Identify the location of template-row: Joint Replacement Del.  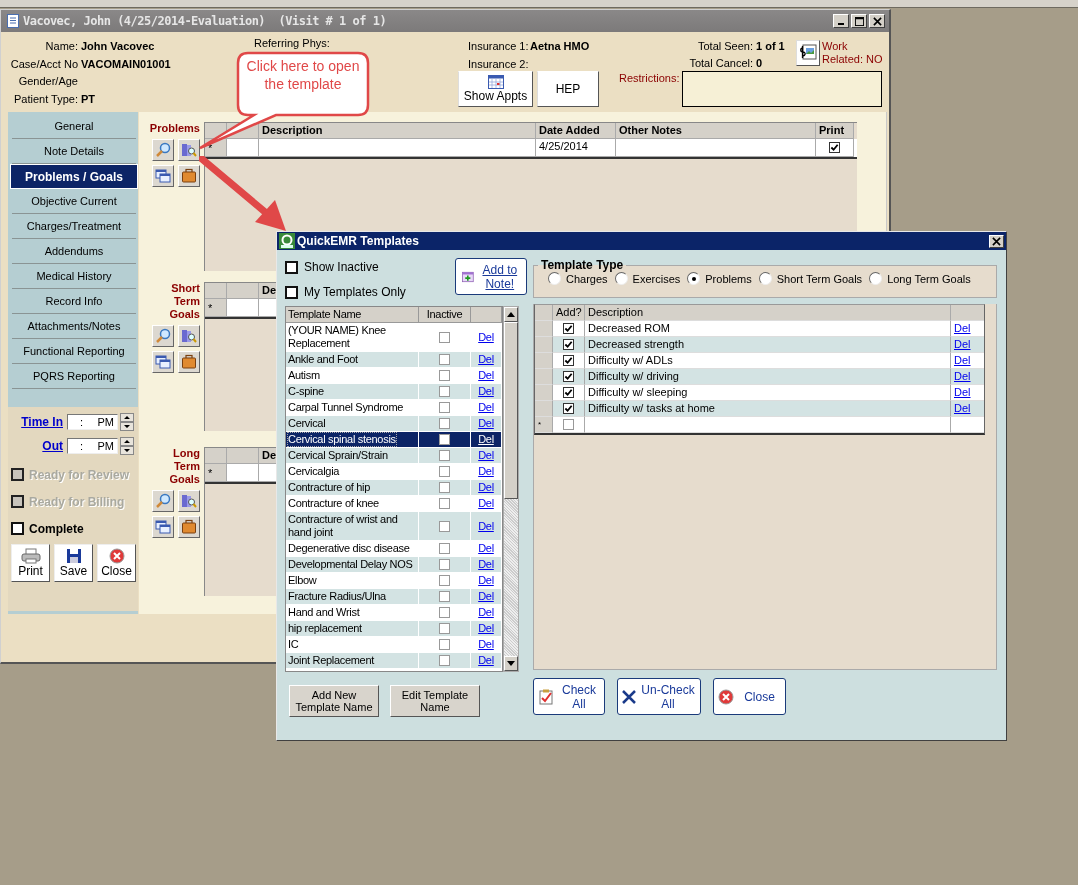
(394, 661).